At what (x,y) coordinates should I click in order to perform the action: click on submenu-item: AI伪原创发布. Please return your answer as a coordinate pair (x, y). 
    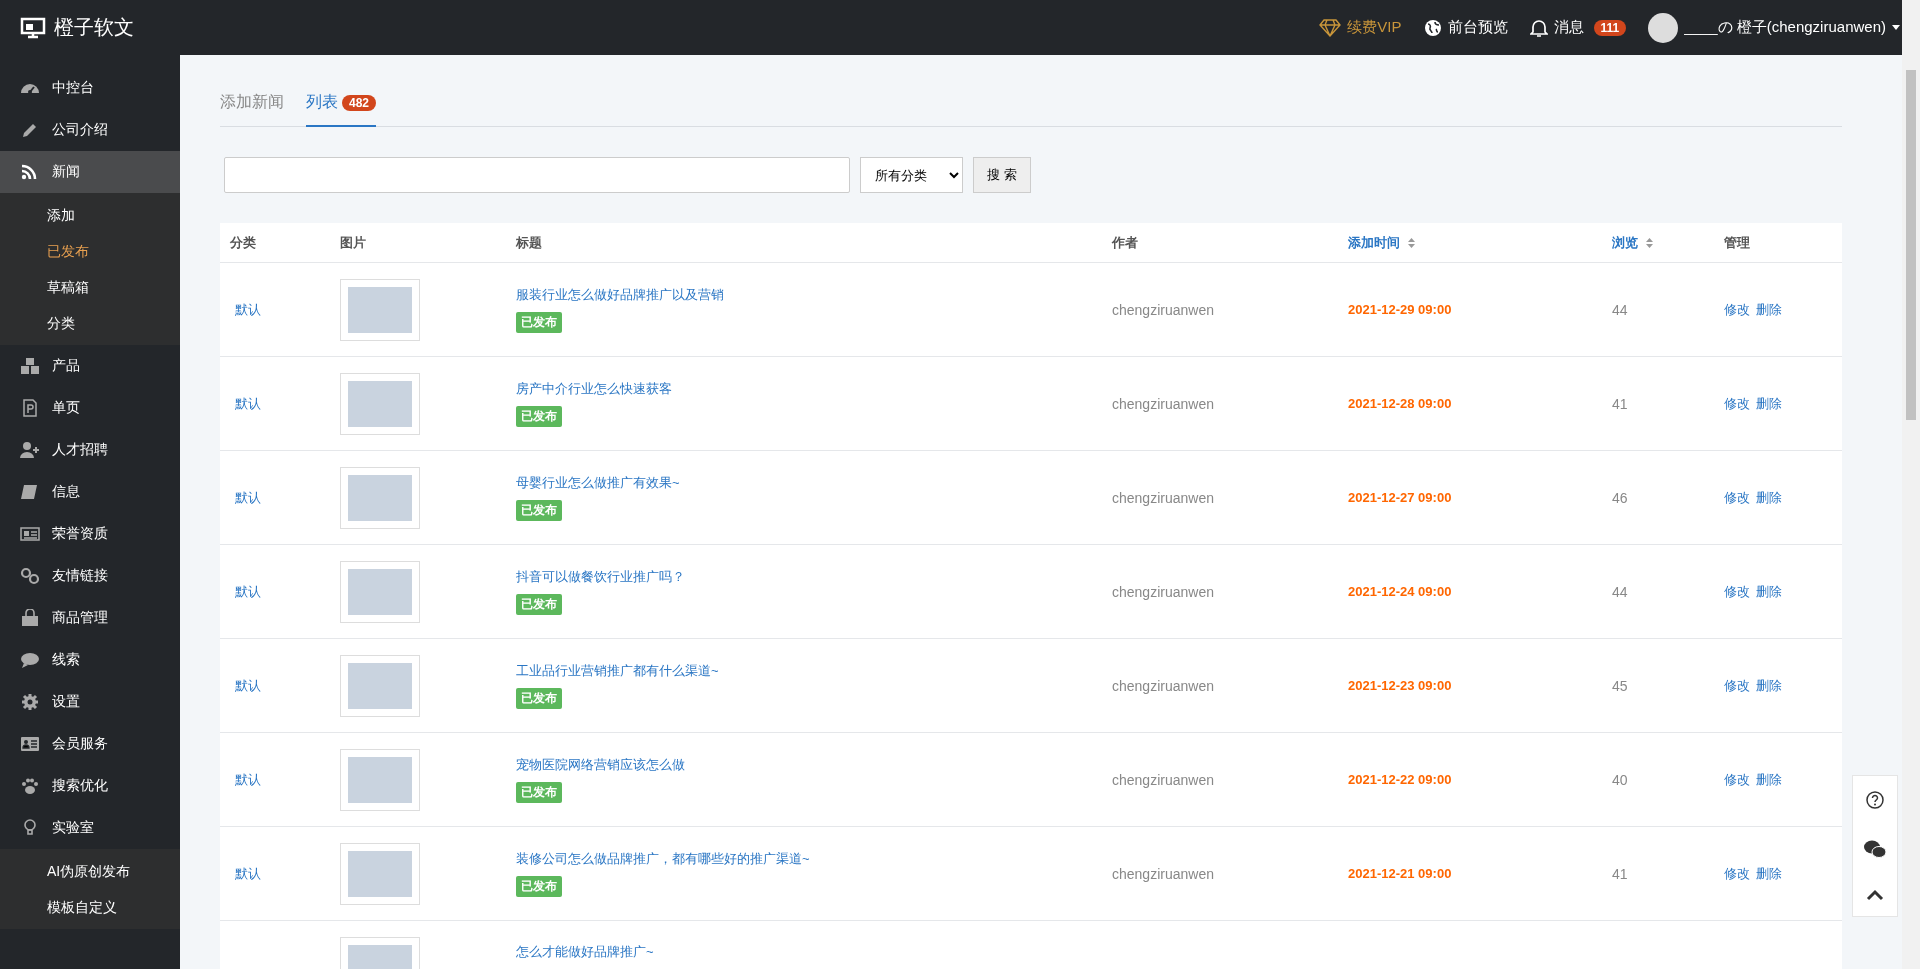
    Looking at the image, I should click on (90, 871).